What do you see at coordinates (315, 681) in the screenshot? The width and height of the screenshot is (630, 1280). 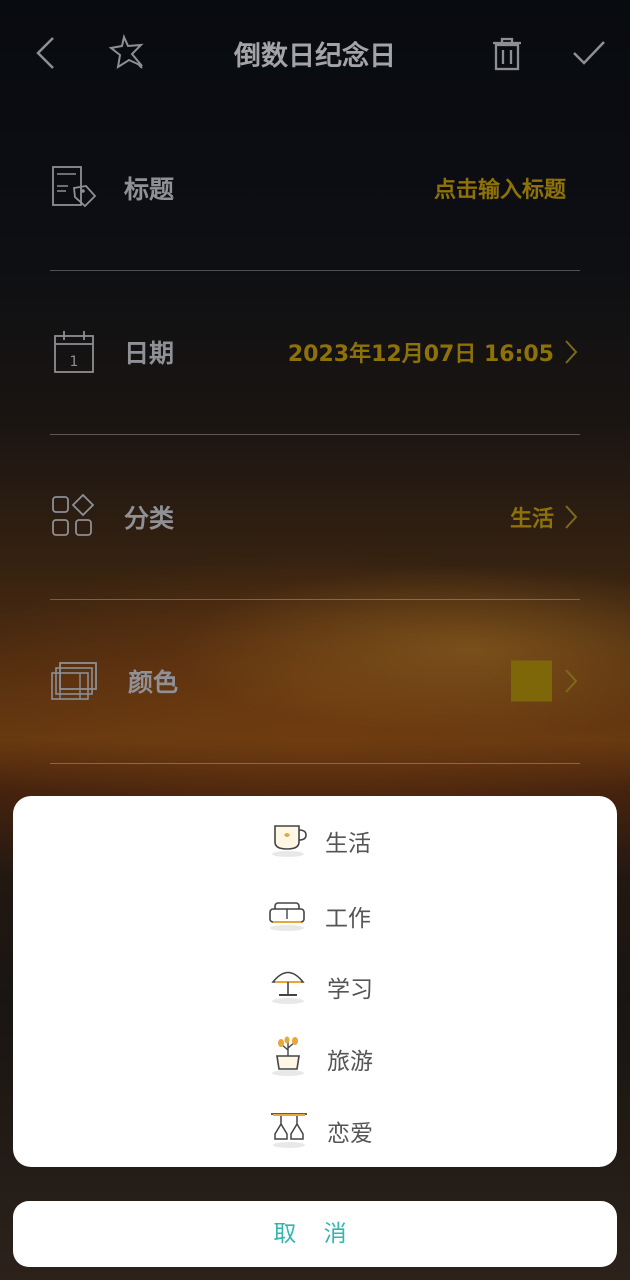 I see `color-row: 颜色` at bounding box center [315, 681].